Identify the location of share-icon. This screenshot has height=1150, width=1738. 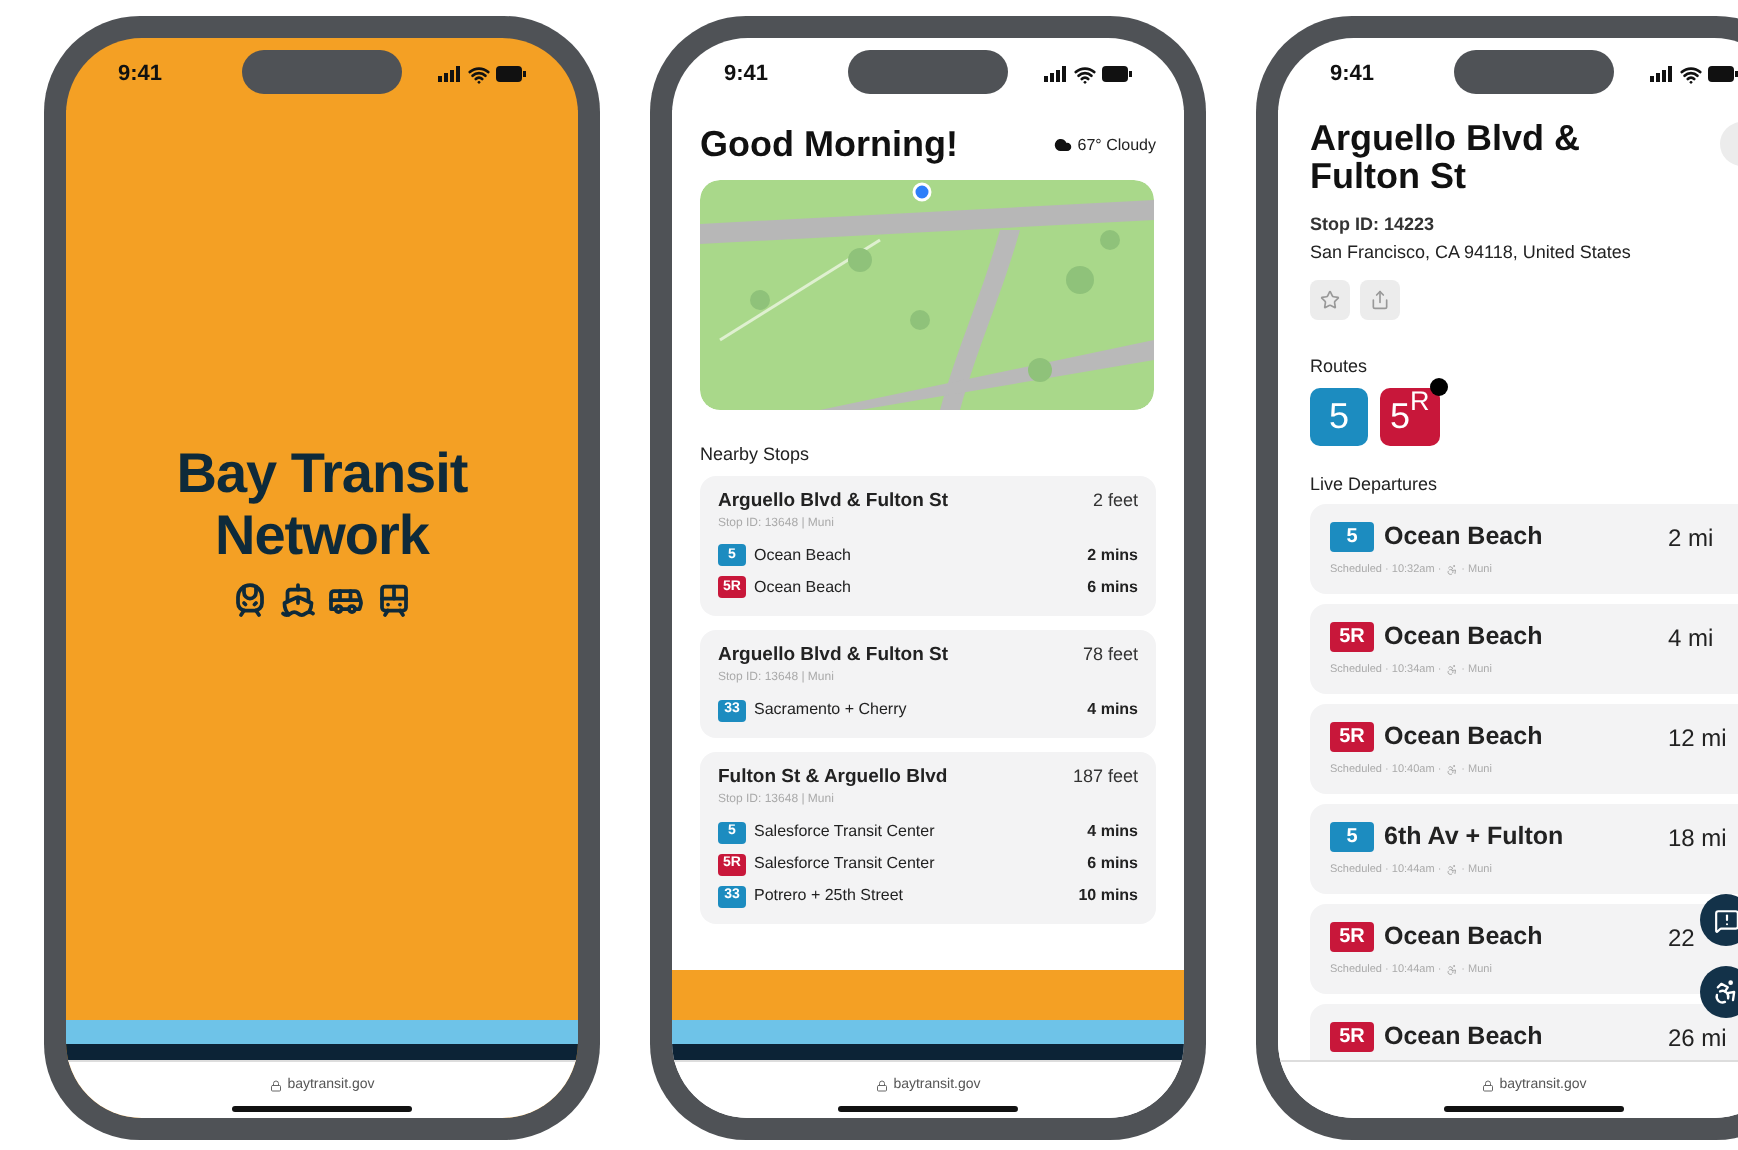
(1380, 300).